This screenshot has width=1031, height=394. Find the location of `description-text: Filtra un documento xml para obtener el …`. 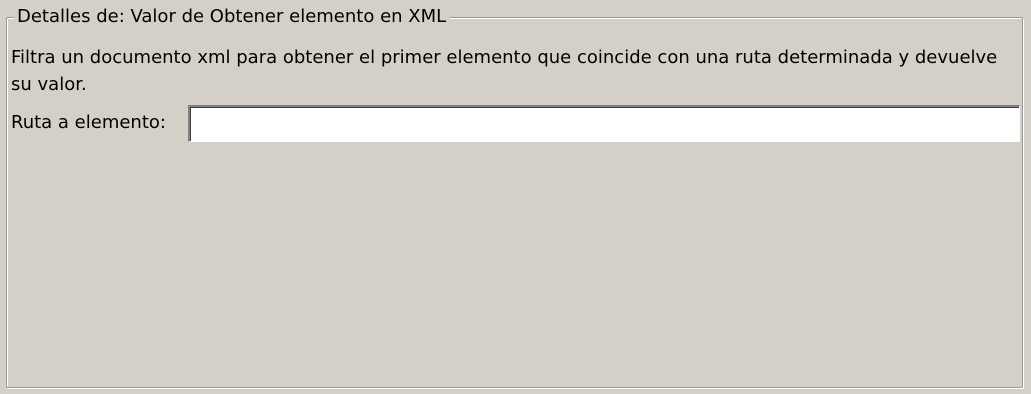

description-text: Filtra un documento xml para obtener el … is located at coordinates (504, 71).